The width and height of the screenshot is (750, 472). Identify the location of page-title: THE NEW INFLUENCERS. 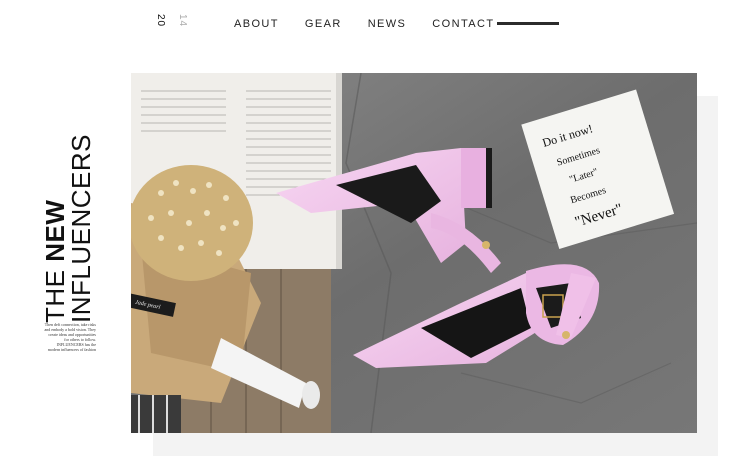
(69, 228).